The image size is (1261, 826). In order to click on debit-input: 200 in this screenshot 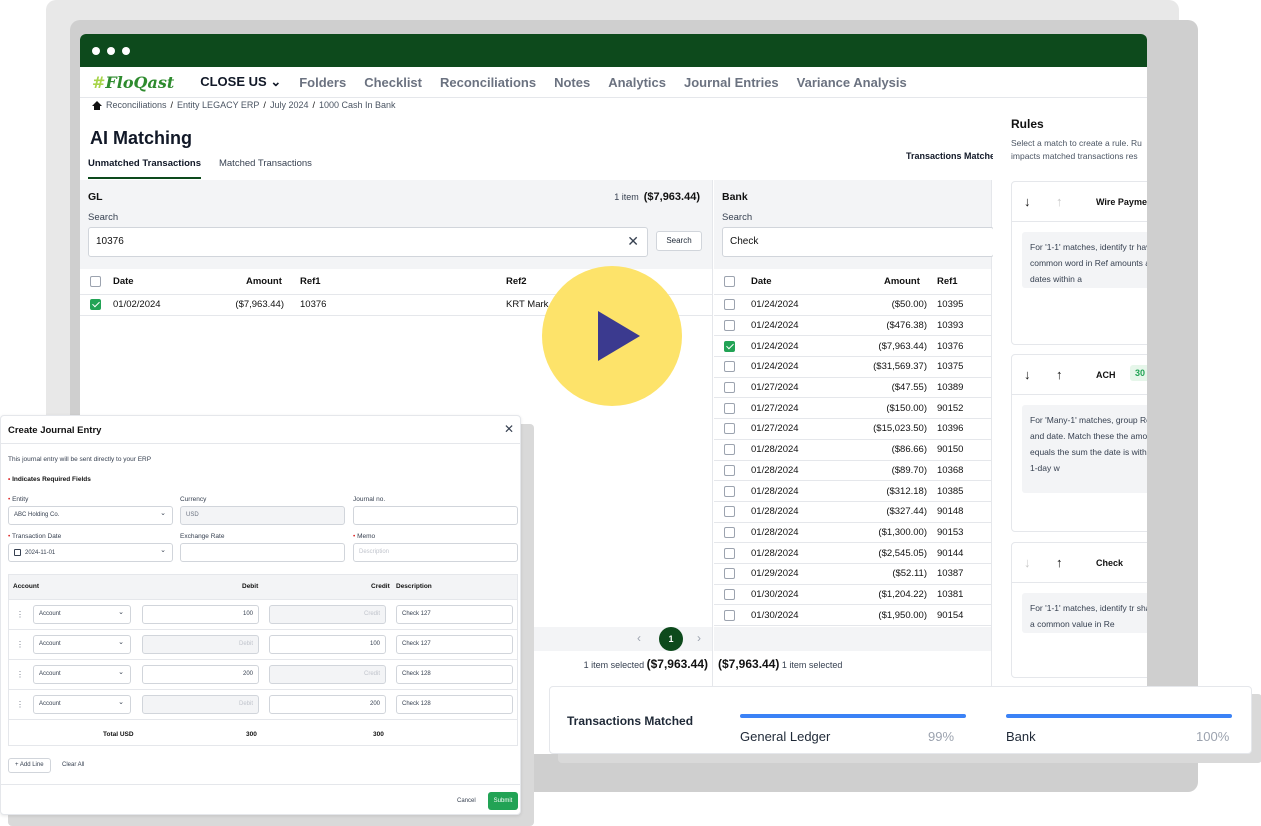, I will do `click(200, 674)`.